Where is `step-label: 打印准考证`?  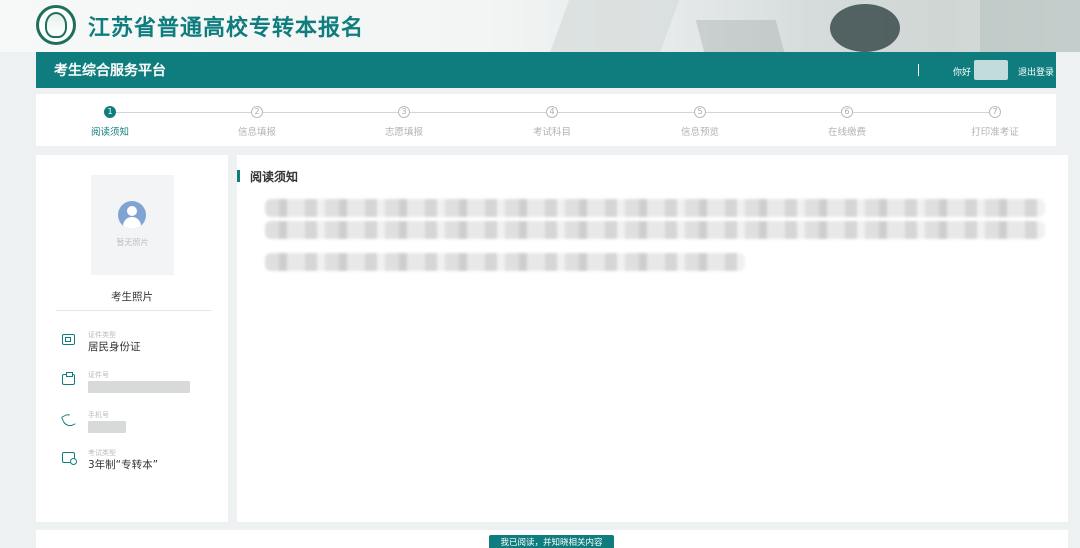
step-label: 打印准考证 is located at coordinates (995, 132).